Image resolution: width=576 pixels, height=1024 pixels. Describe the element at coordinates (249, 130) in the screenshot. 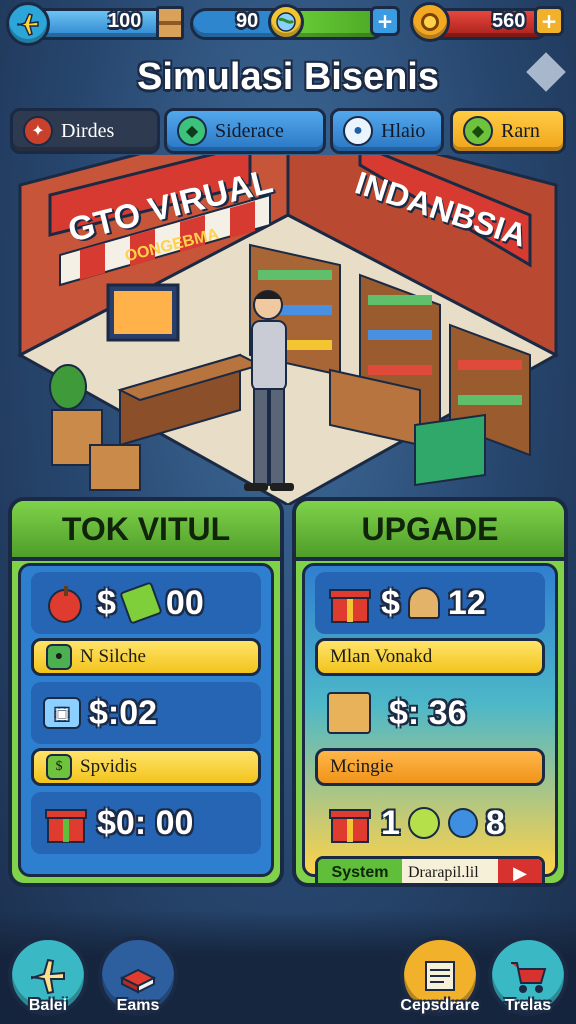

I see `tab-label: Siderace` at that location.